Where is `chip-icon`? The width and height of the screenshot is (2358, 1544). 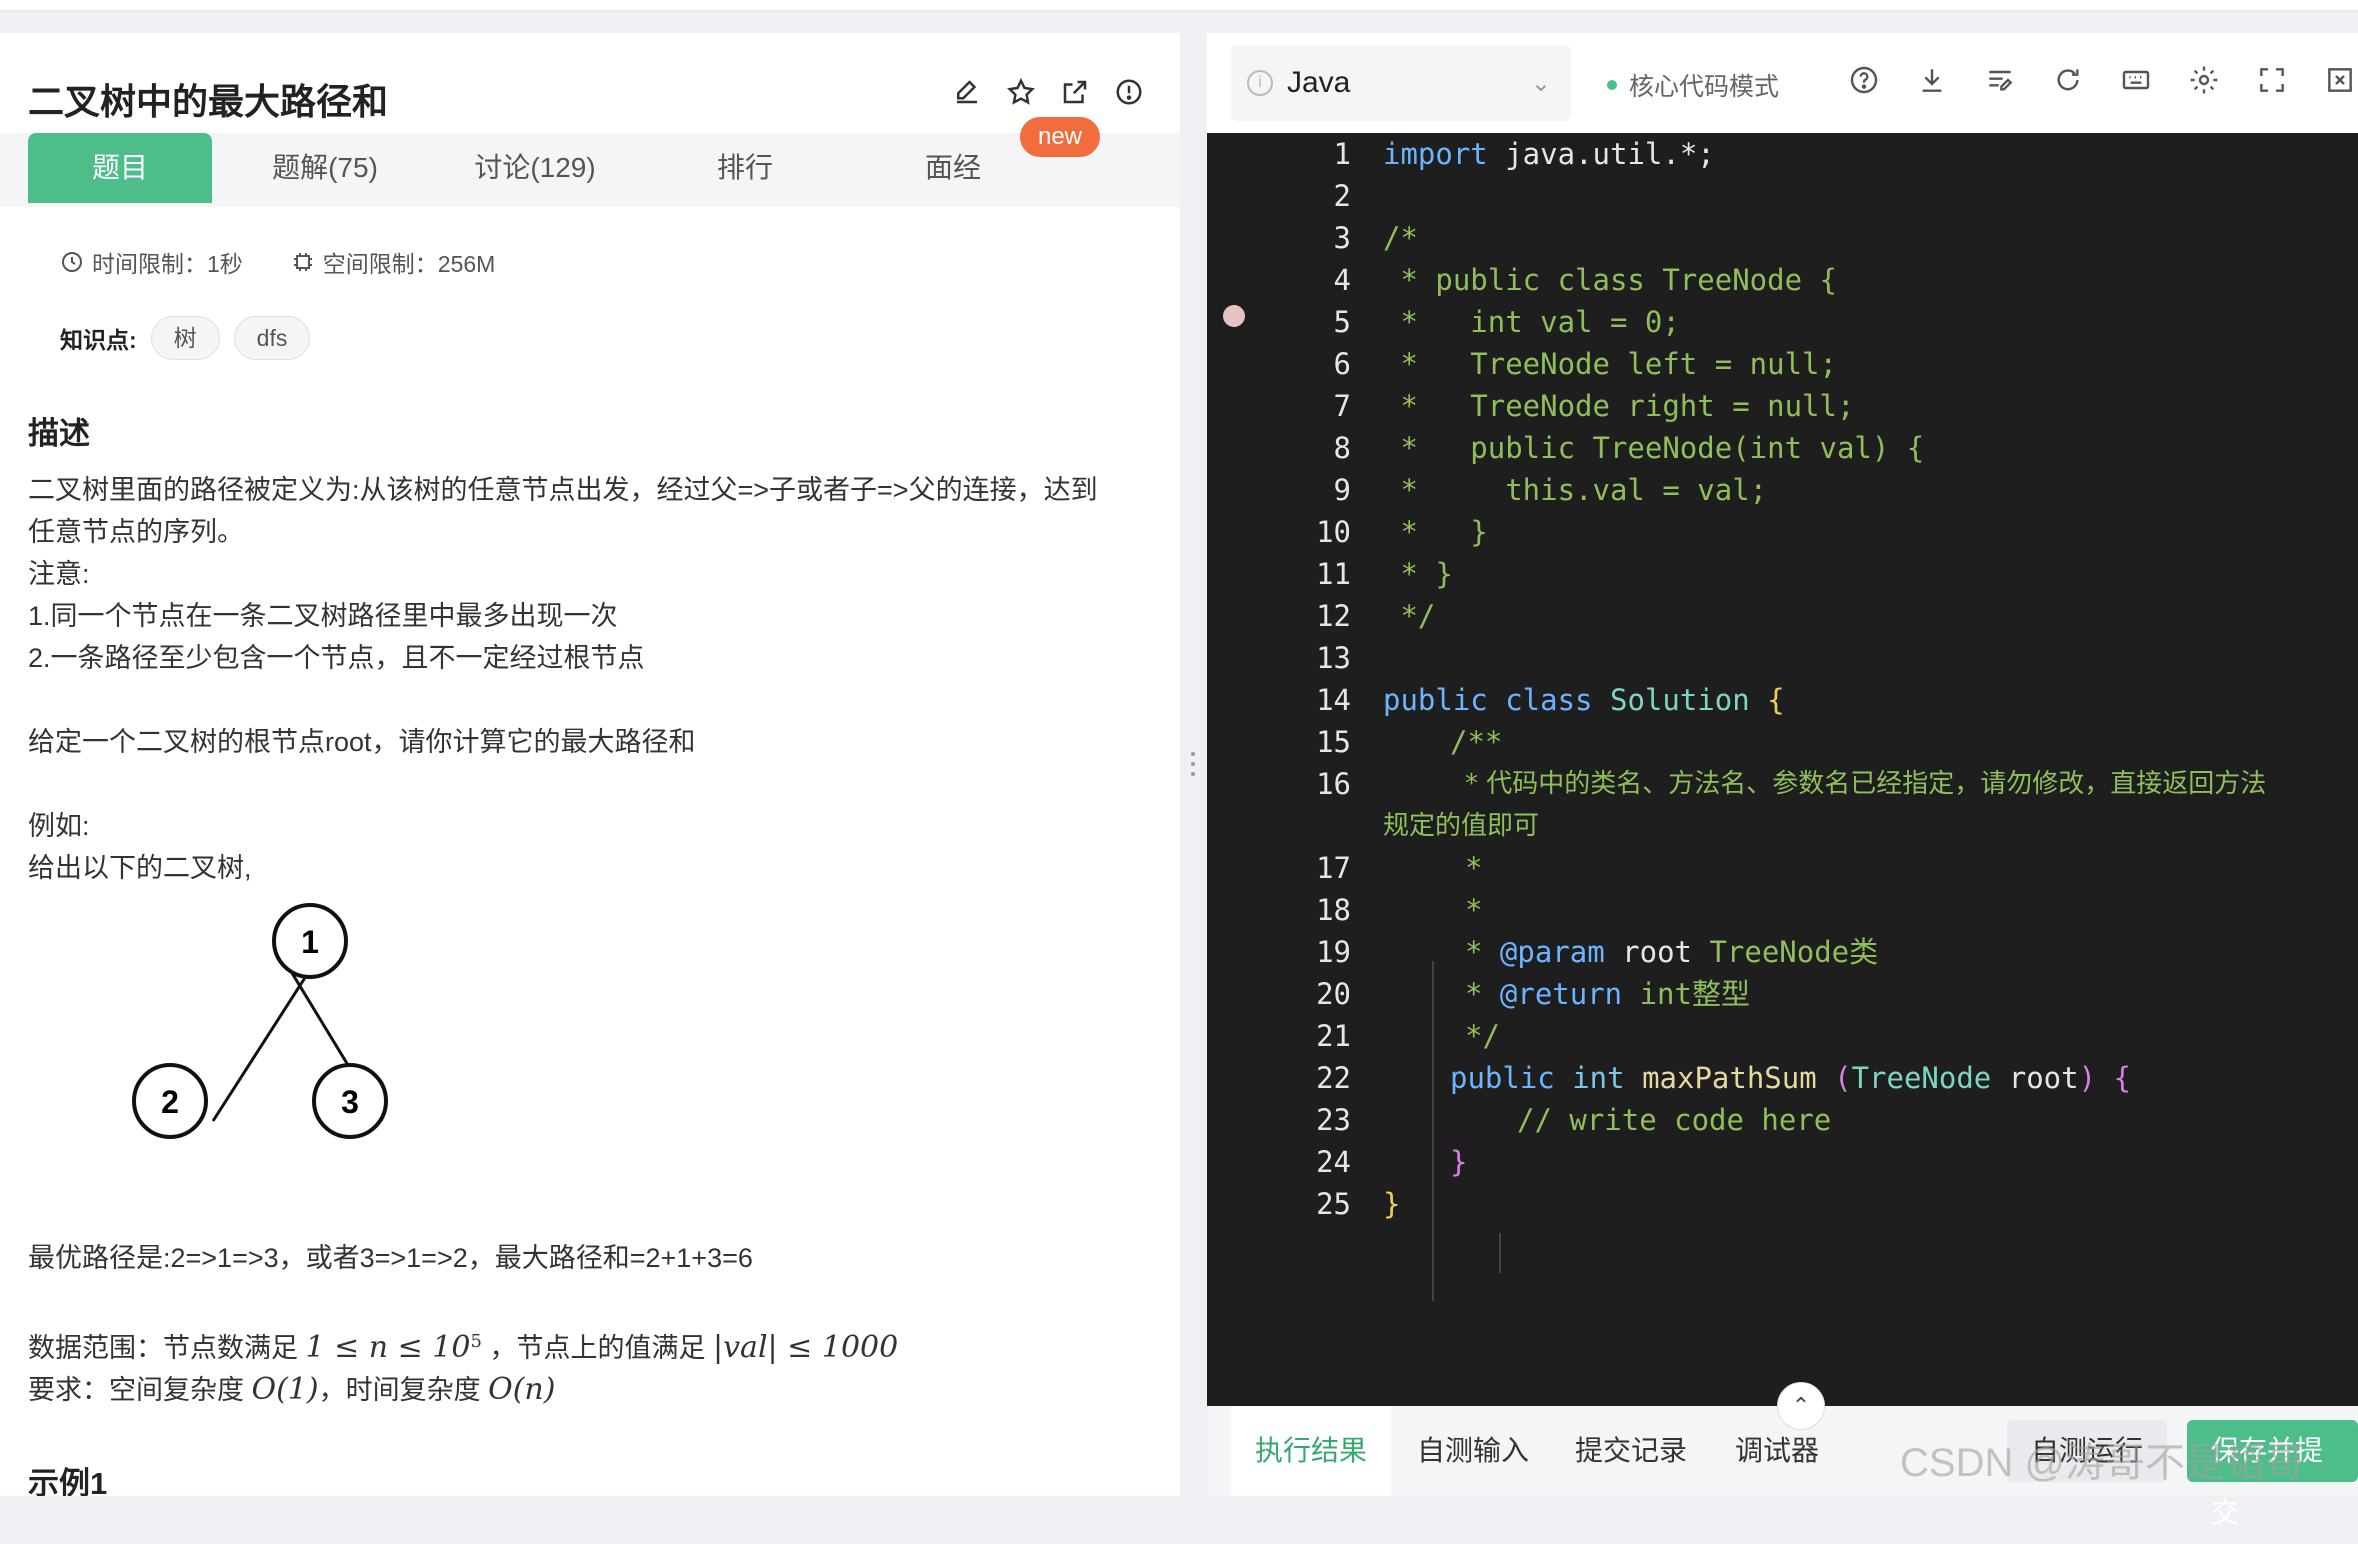 chip-icon is located at coordinates (302, 262).